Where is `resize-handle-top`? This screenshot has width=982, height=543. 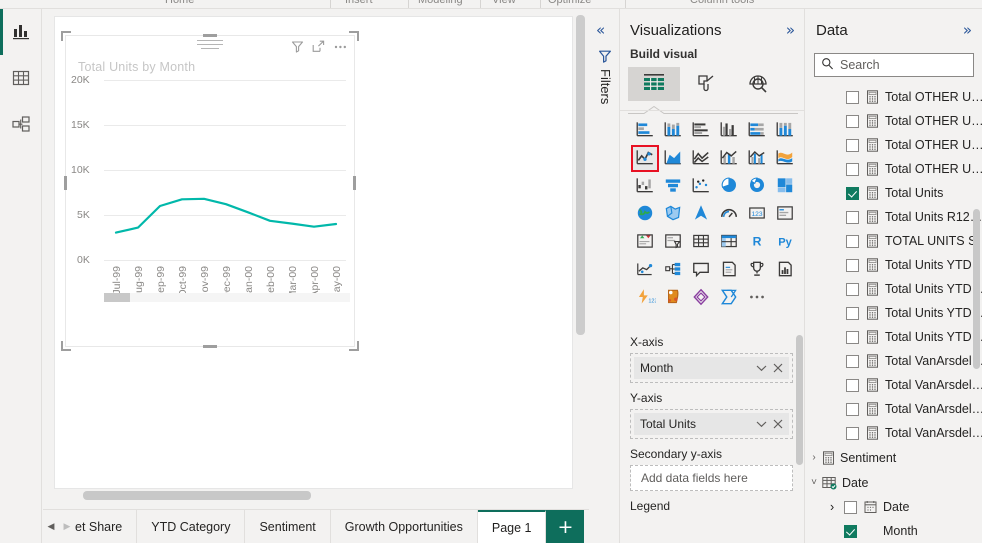
resize-handle-top is located at coordinates (210, 35).